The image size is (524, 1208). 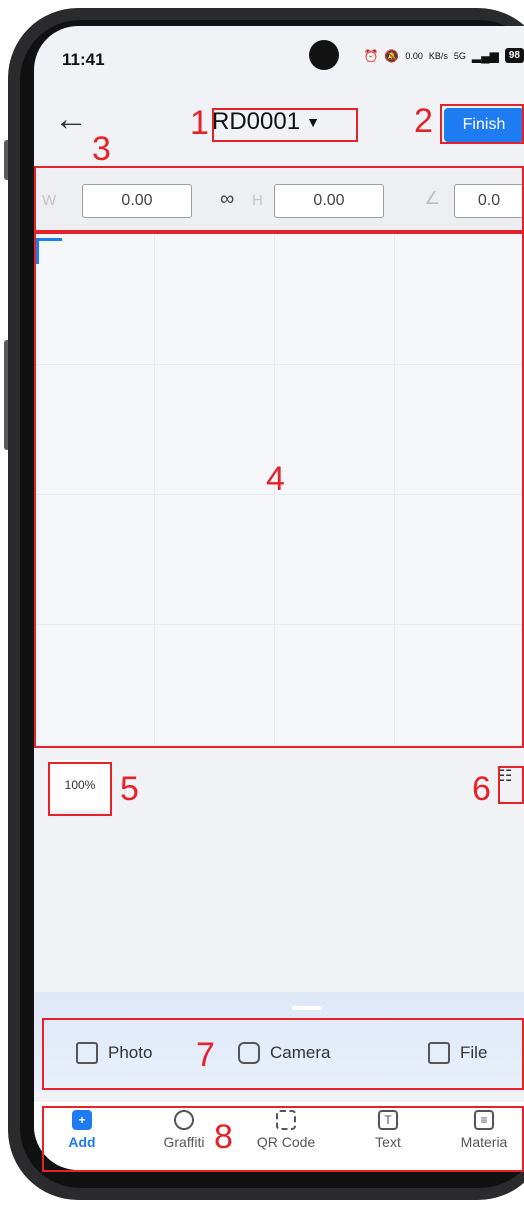 What do you see at coordinates (392, 55) in the screenshot?
I see `mute-icon: 🔕` at bounding box center [392, 55].